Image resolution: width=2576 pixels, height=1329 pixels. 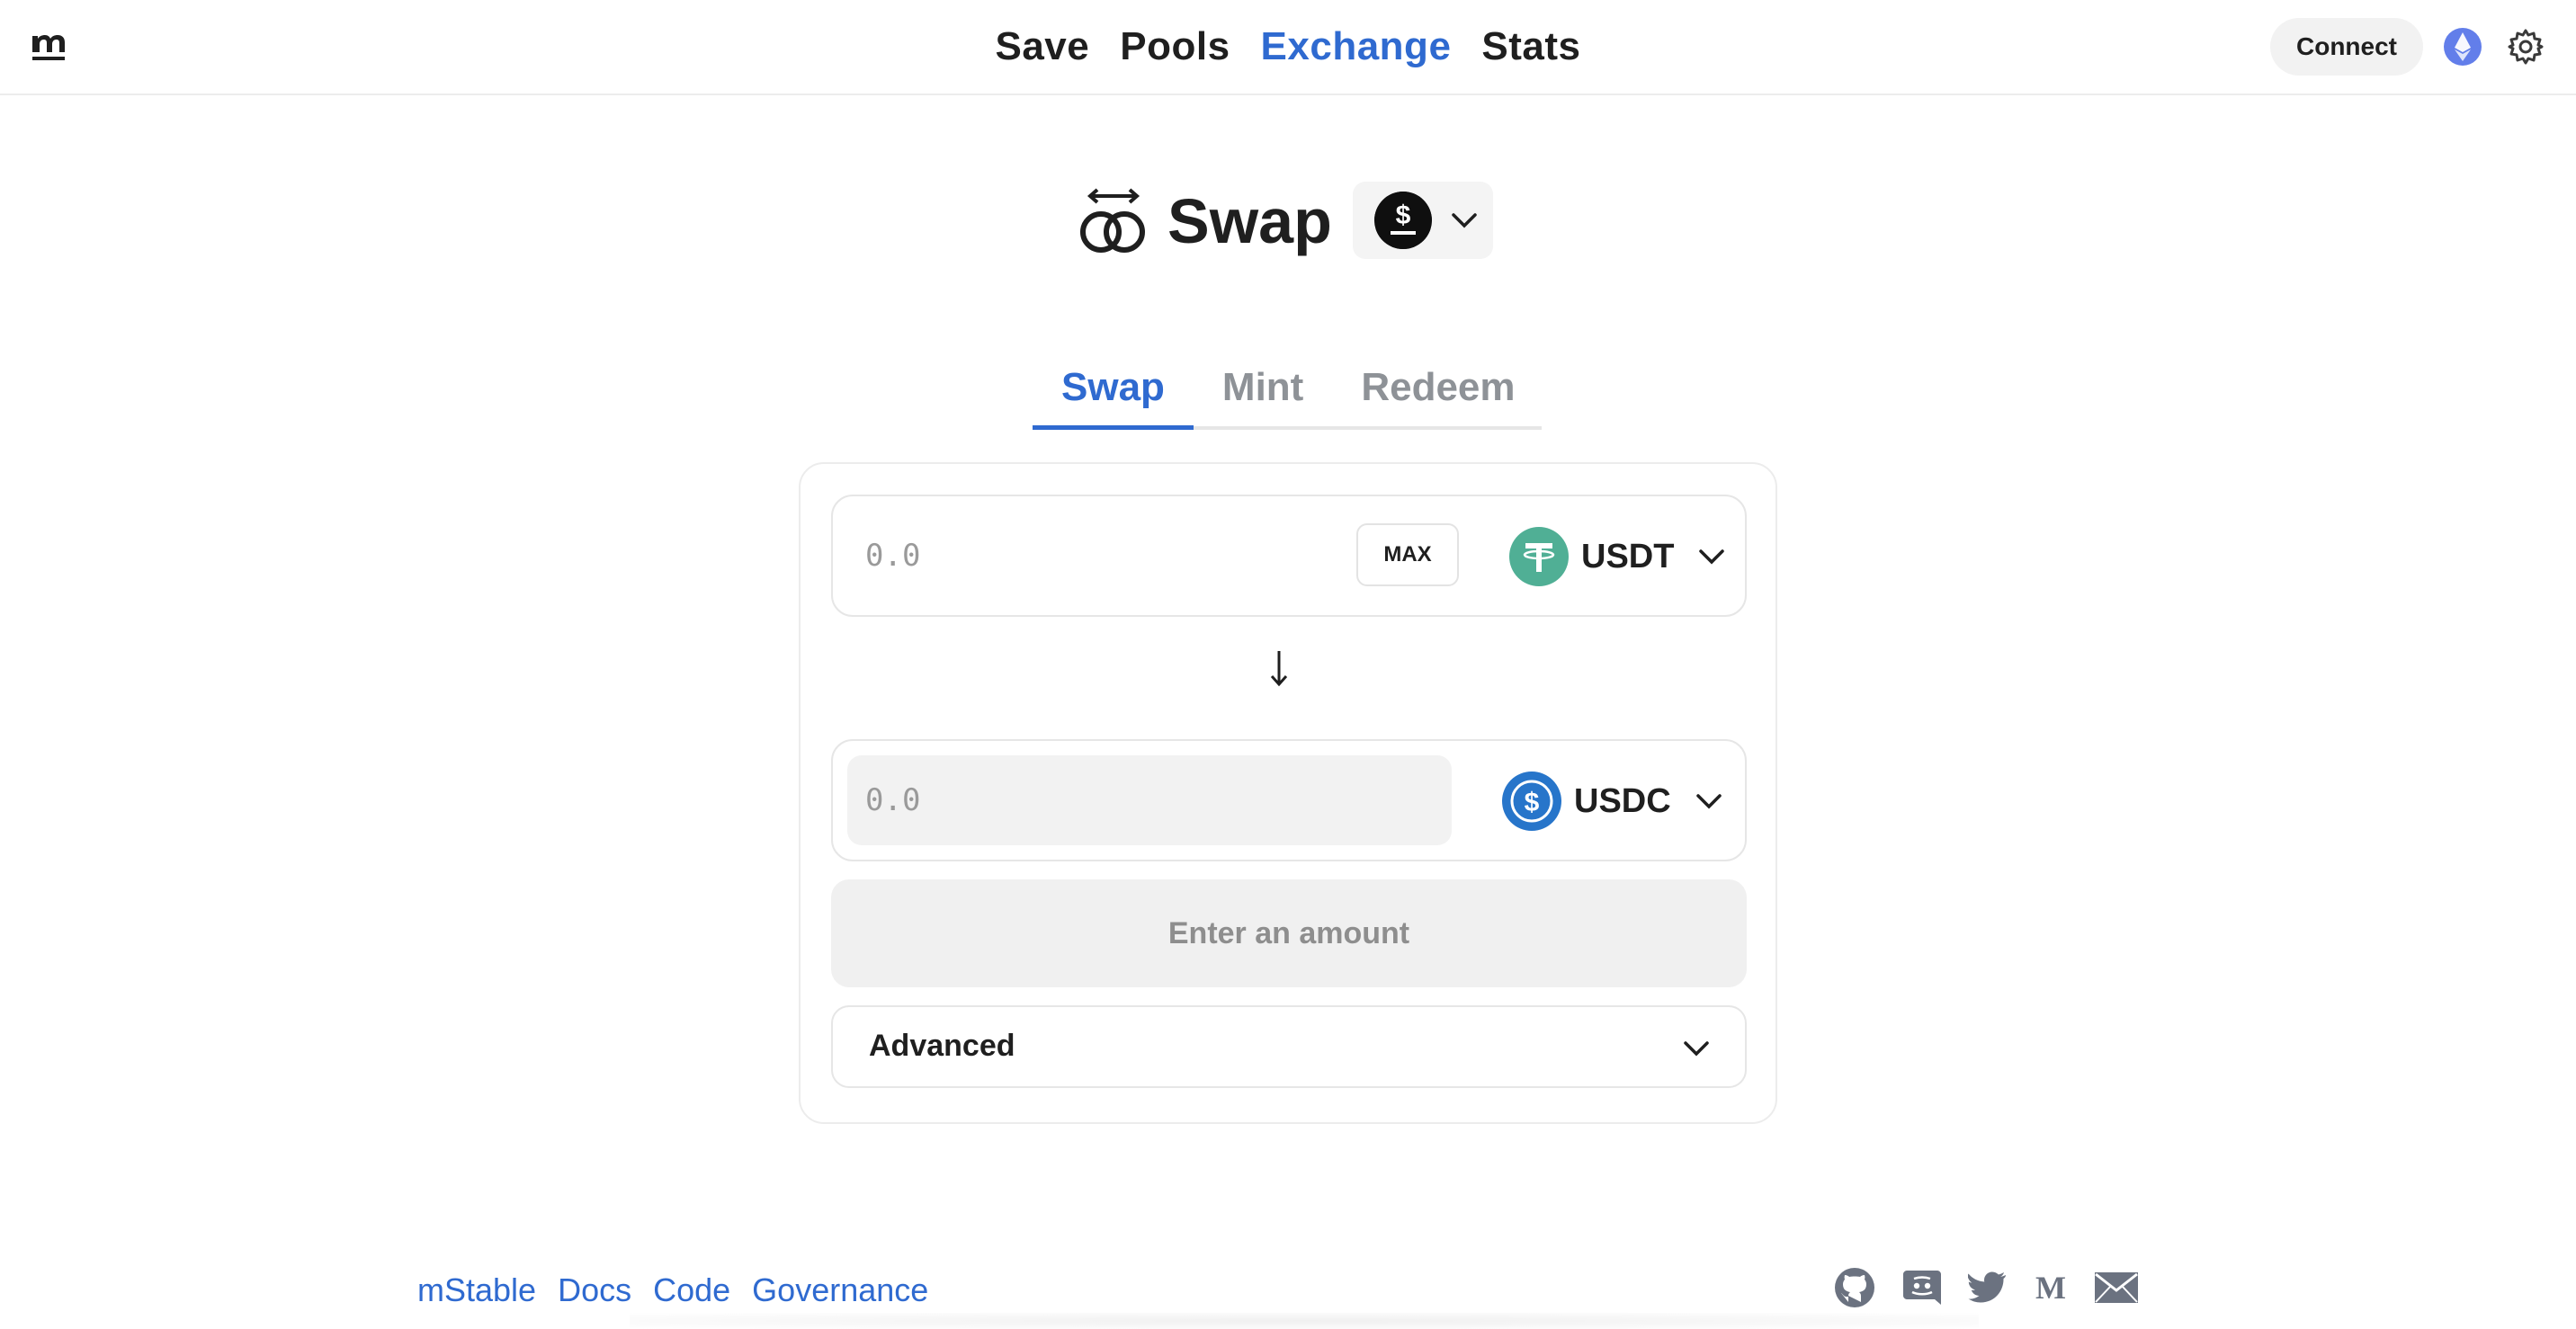 What do you see at coordinates (1304, 1321) in the screenshot?
I see `footer-divider` at bounding box center [1304, 1321].